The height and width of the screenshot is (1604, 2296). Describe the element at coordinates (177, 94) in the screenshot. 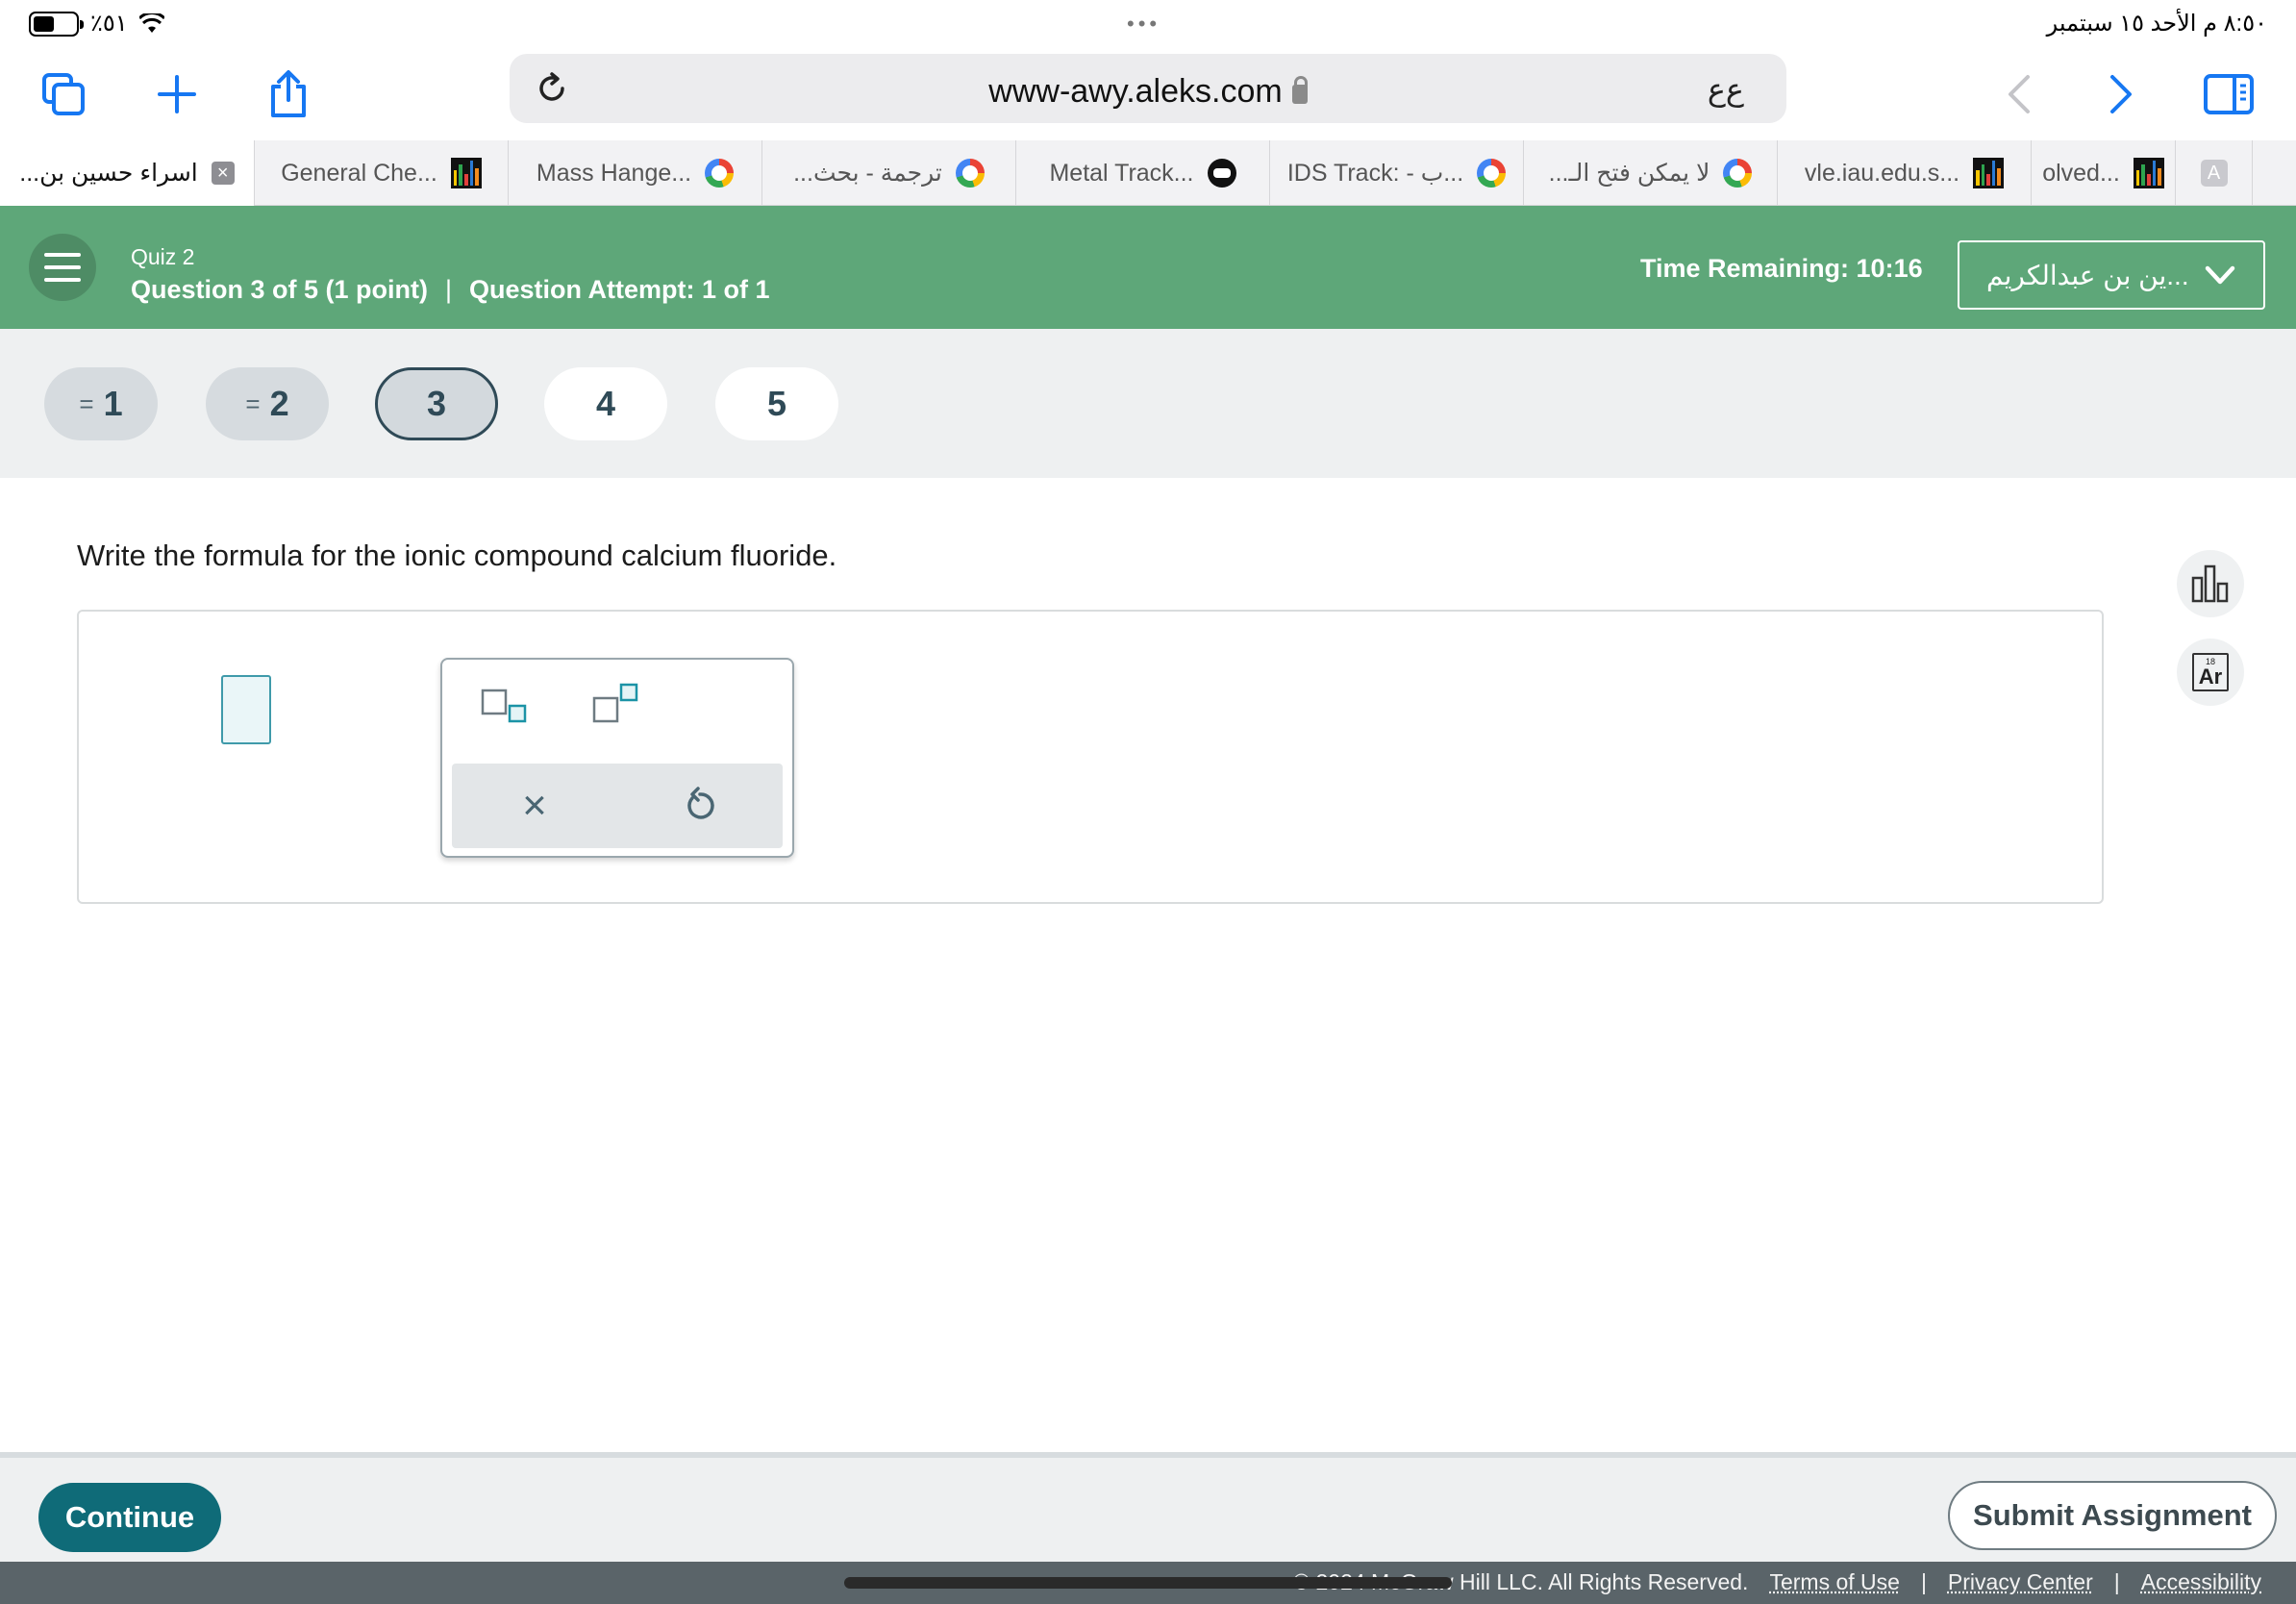

I see `new-tab-icon` at that location.